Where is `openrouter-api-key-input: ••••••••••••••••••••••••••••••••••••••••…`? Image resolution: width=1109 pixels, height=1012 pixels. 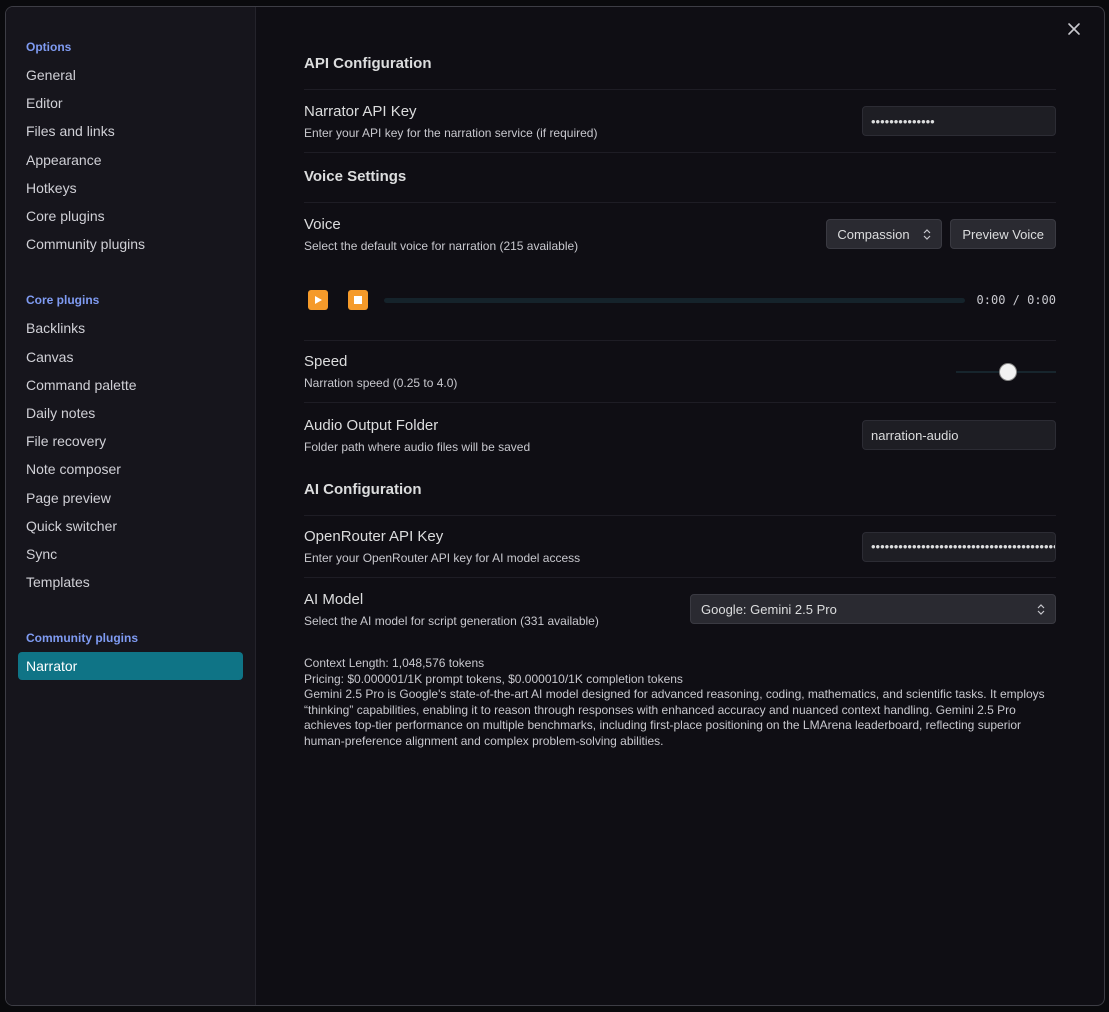
openrouter-api-key-input: ••••••••••••••••••••••••••••••••••••••••… is located at coordinates (959, 546).